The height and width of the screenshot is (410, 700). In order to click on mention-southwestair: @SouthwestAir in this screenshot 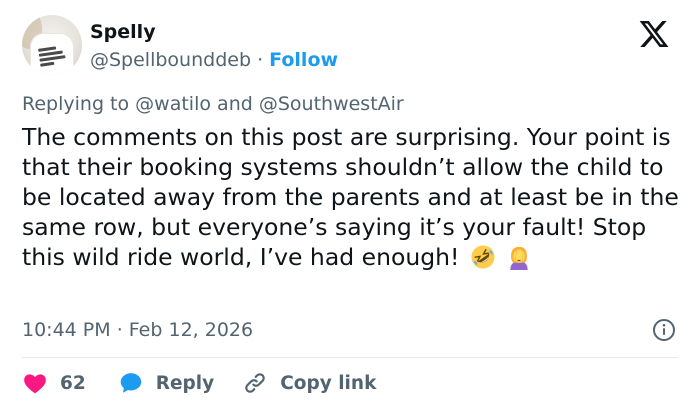, I will do `click(331, 104)`.